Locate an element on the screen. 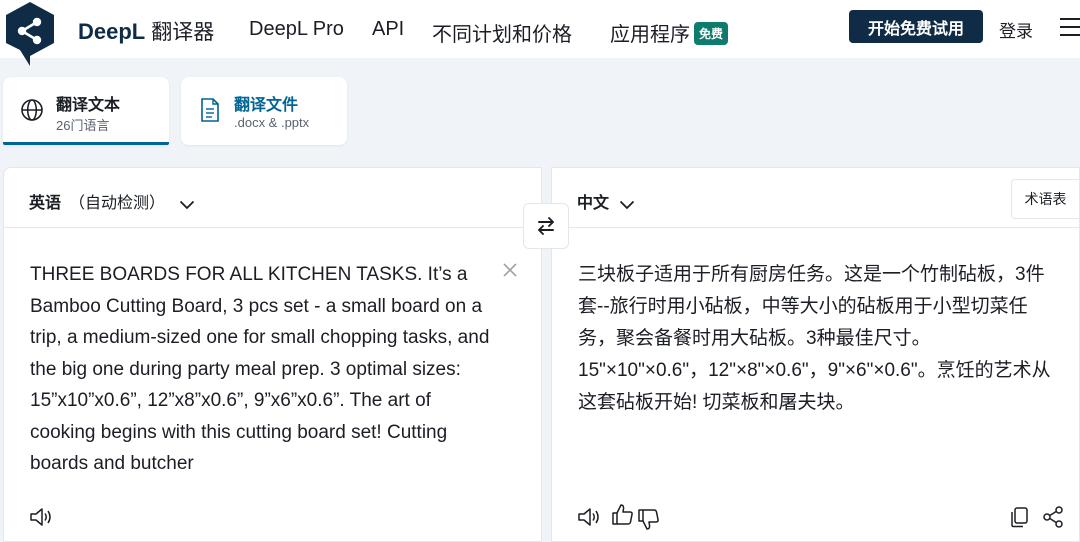 This screenshot has height=542, width=1080. tab-translate-text: 翻译文本 26门语言 is located at coordinates (86, 111).